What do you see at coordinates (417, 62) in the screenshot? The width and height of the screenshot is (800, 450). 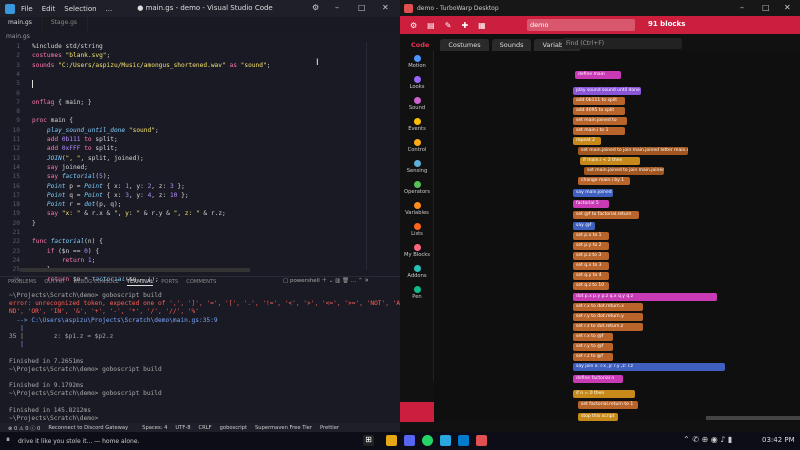 I see `category-motion: Motion` at bounding box center [417, 62].